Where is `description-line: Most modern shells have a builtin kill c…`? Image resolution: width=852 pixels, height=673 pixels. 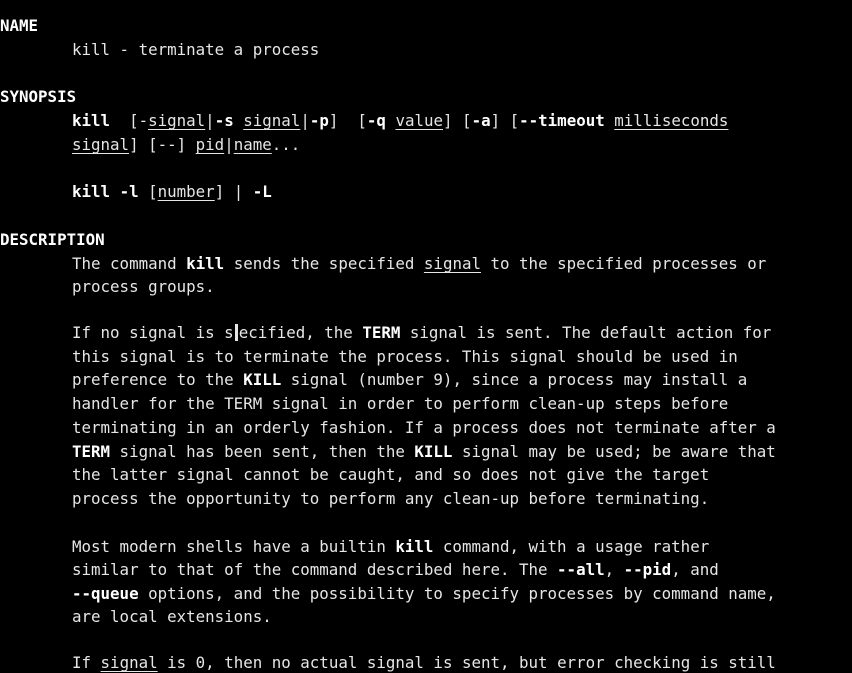
description-line: Most modern shells have a builtin kill c… is located at coordinates (390, 546).